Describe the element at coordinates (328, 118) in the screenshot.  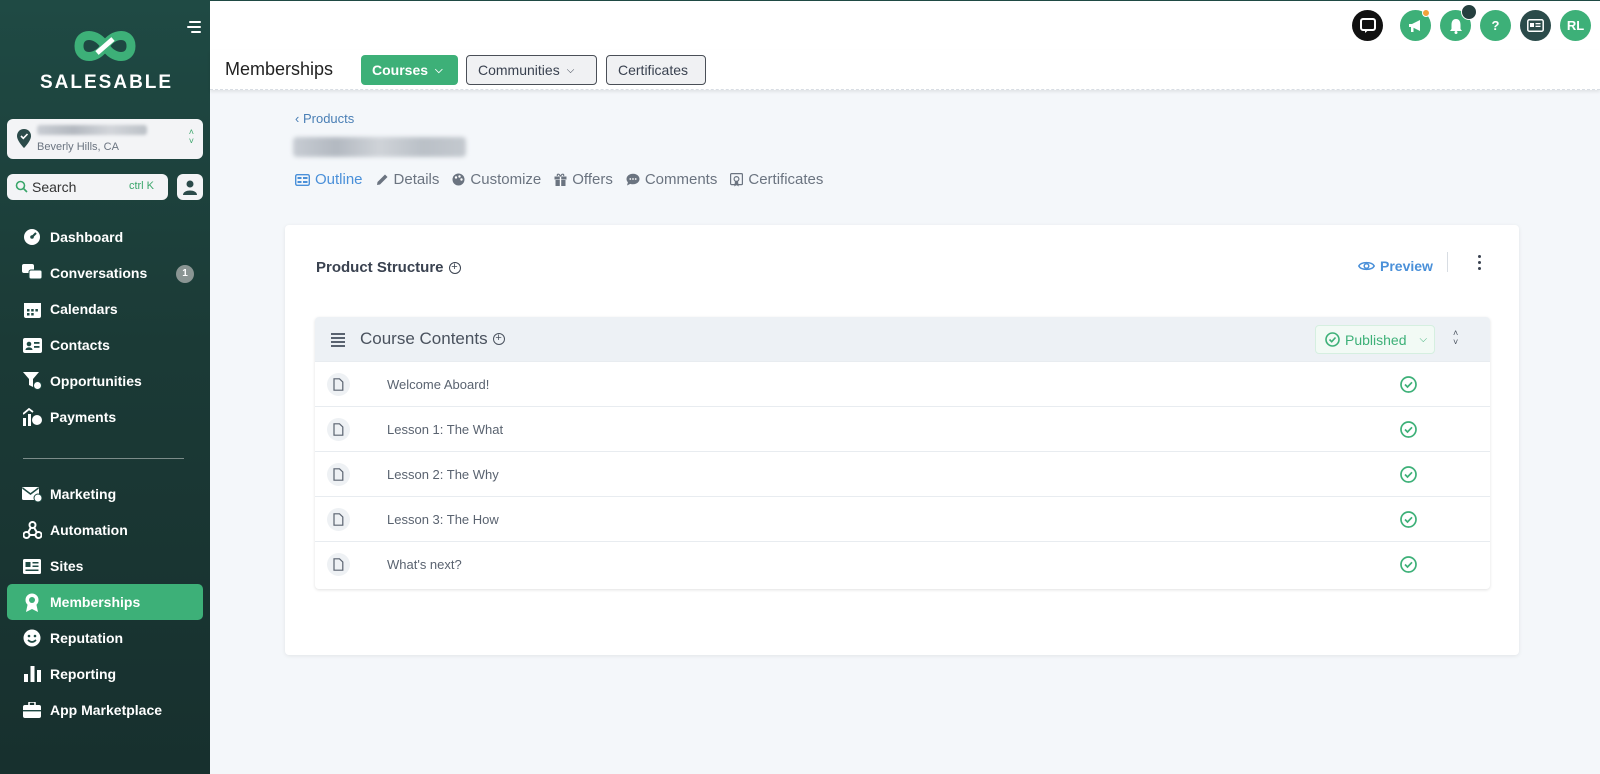
I see `back-label: Products` at that location.